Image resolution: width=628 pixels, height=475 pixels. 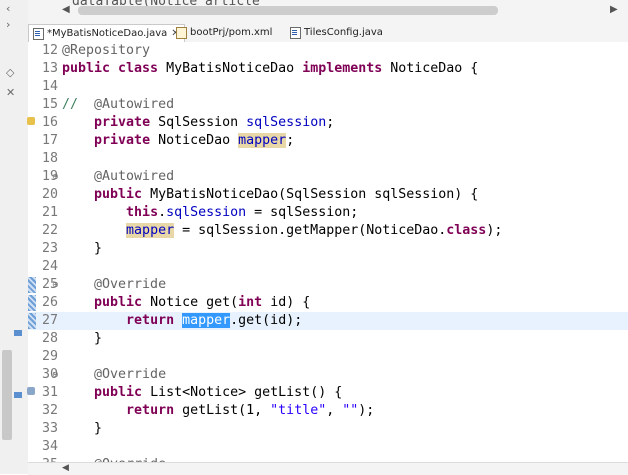 What do you see at coordinates (328, 339) in the screenshot?
I see `code-line: 28 }` at bounding box center [328, 339].